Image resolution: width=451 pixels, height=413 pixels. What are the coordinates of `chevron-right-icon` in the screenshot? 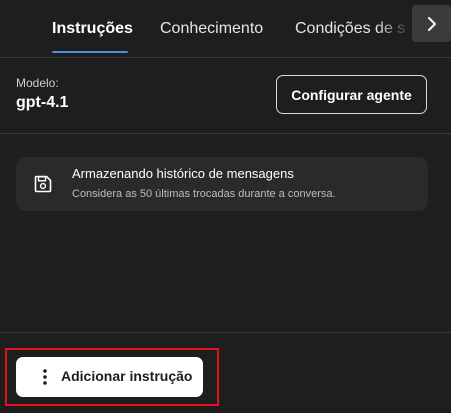 It's located at (431, 23).